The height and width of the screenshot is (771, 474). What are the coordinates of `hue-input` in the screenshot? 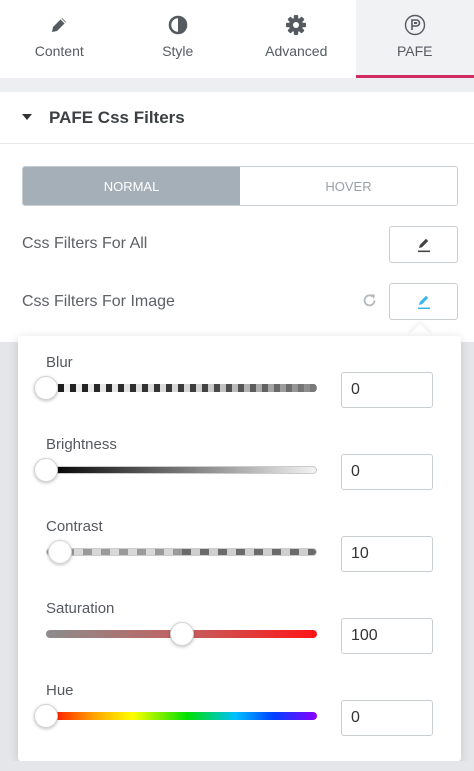 It's located at (387, 718).